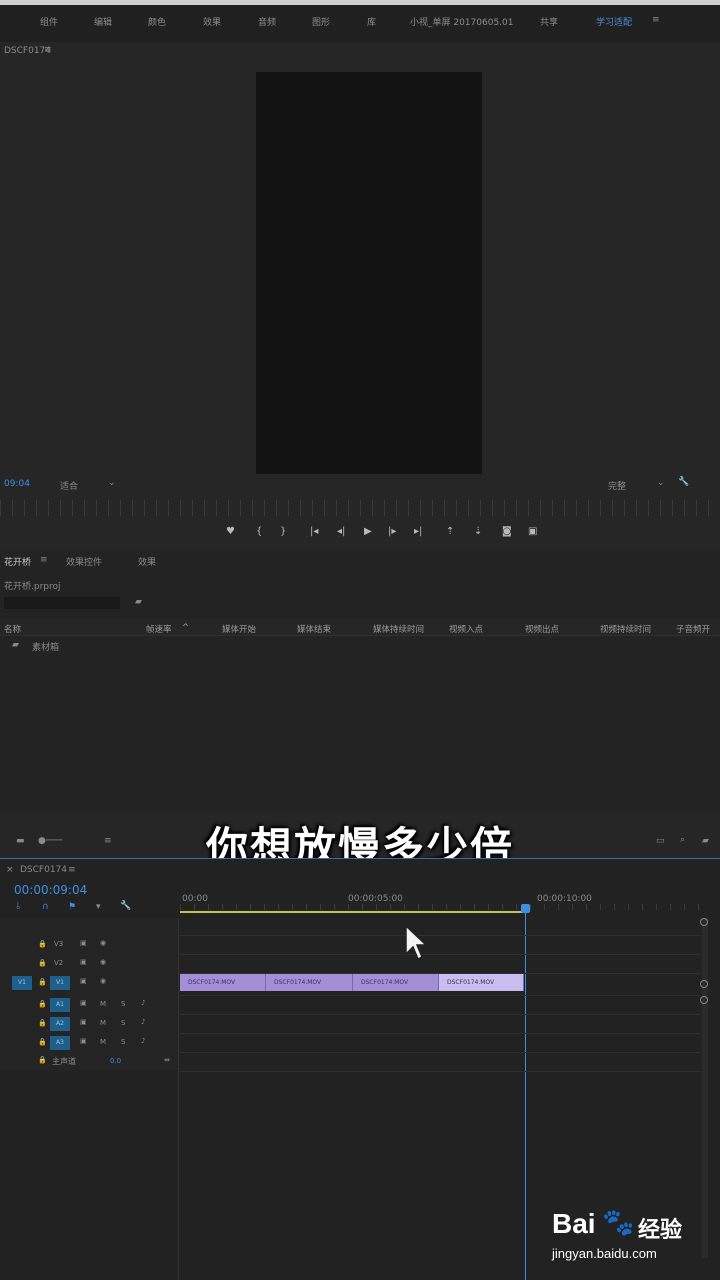 The height and width of the screenshot is (1280, 720). Describe the element at coordinates (625, 629) in the screenshot. I see `column-video-duration: 视频持续时间` at that location.